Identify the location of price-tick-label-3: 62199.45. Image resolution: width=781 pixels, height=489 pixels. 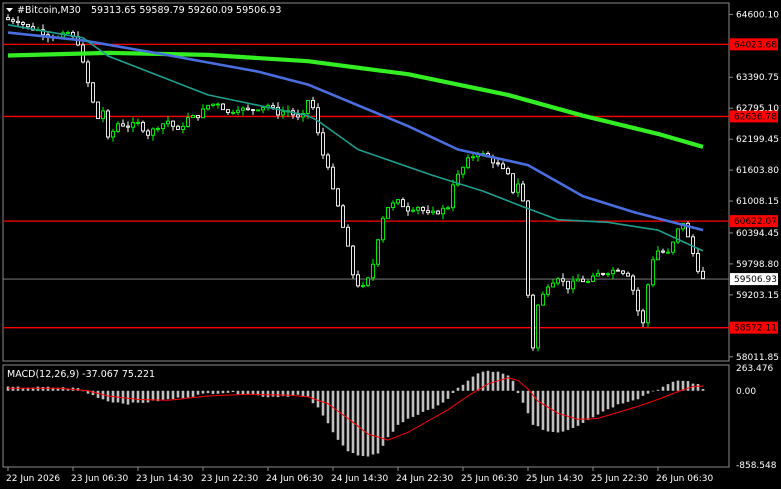
(757, 140).